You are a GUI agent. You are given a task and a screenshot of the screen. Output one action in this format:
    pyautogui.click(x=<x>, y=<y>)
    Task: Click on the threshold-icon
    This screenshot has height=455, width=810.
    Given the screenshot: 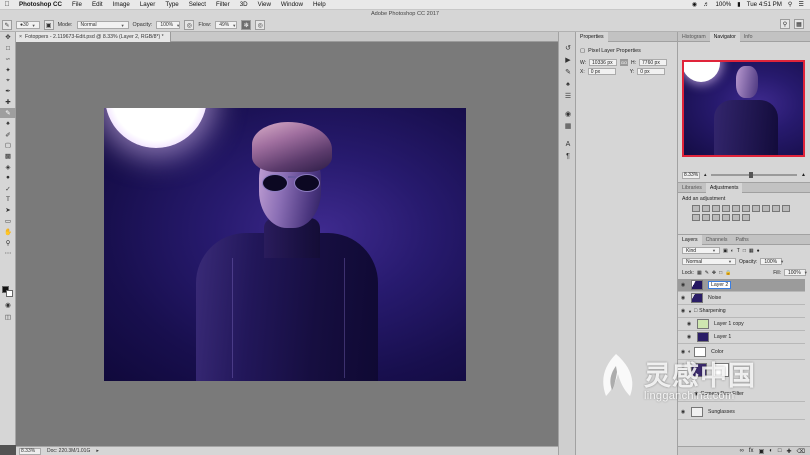 What is the action you would take?
    pyautogui.click(x=726, y=217)
    